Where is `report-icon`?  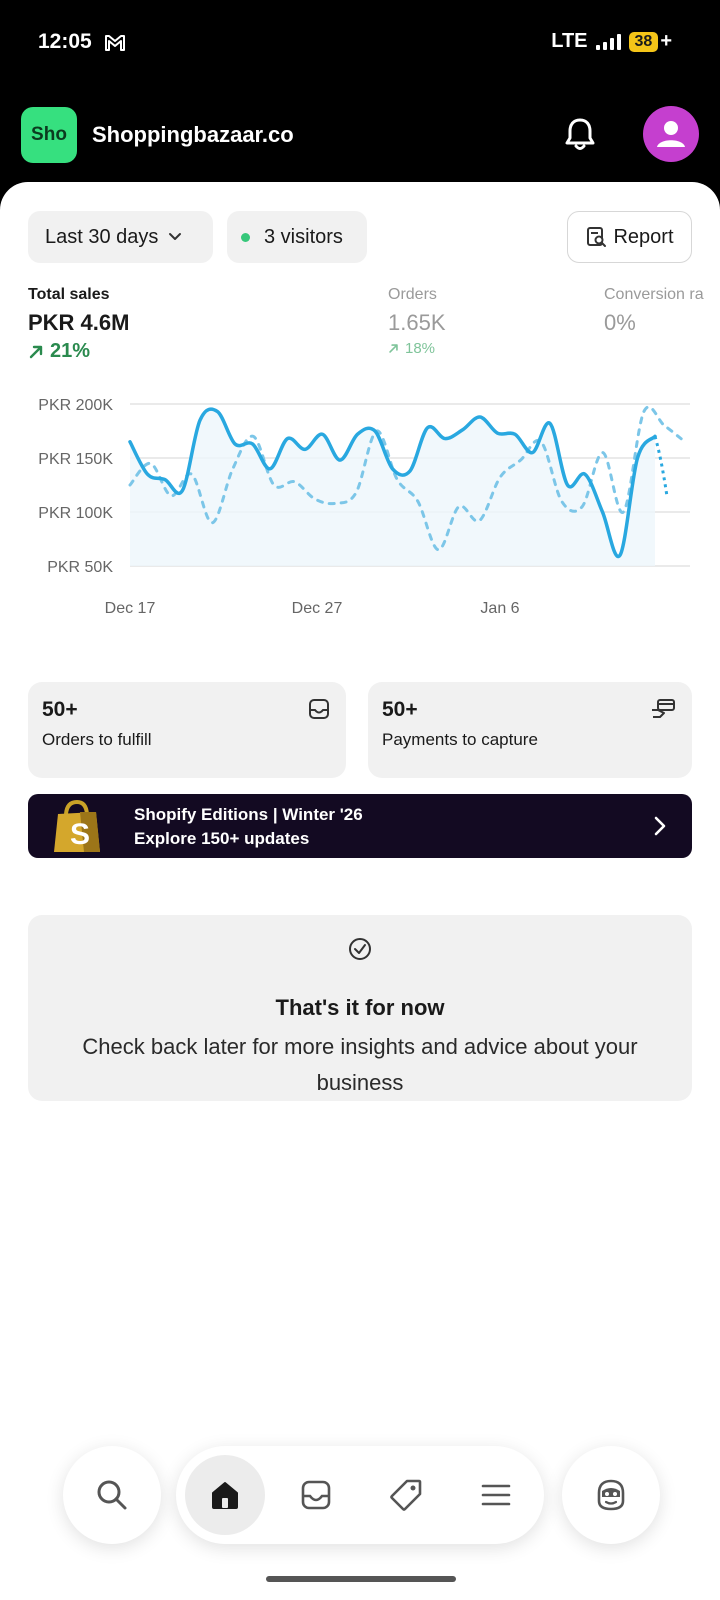 report-icon is located at coordinates (597, 237).